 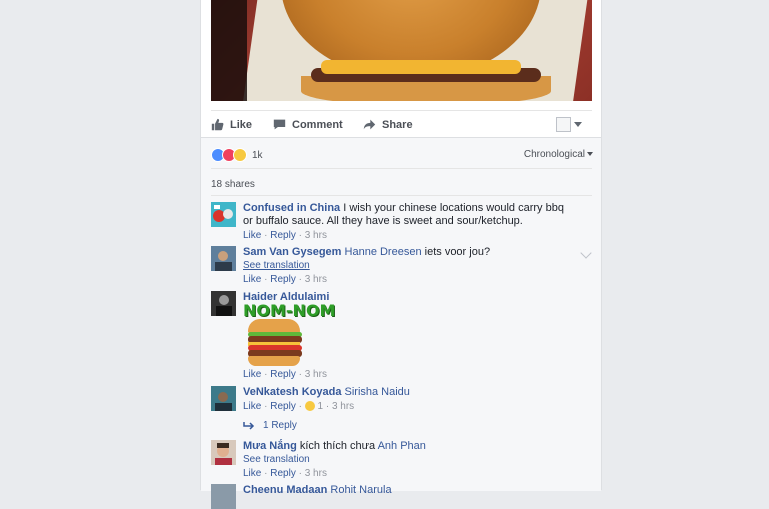 I want to click on audience-selector, so click(x=569, y=124).